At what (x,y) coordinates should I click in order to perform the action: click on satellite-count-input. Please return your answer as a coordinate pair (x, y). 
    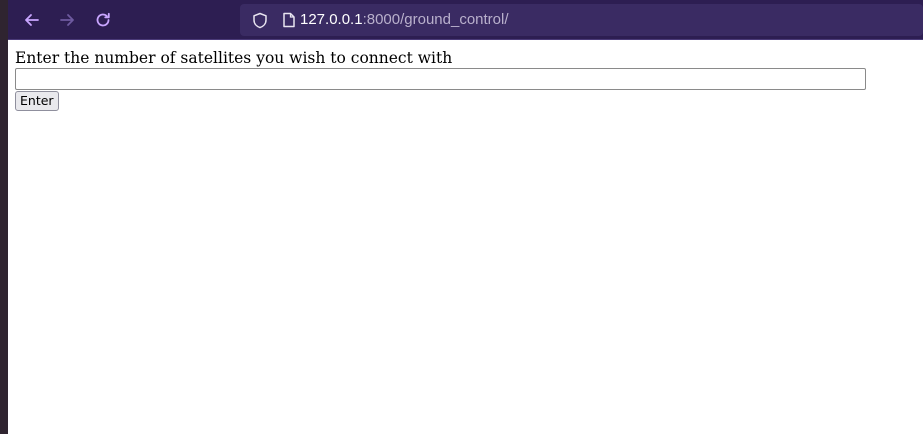
    Looking at the image, I should click on (440, 79).